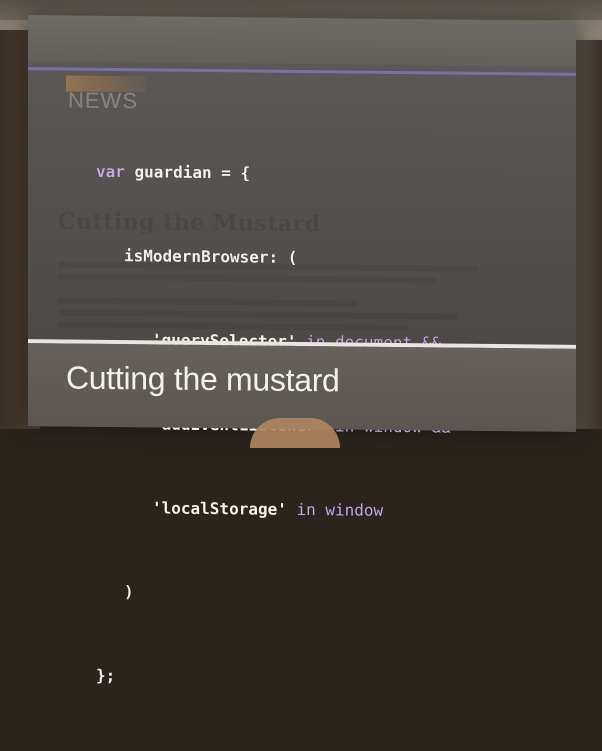 The width and height of the screenshot is (602, 751). I want to click on code-line-2: isModernBrowser: (, so click(273, 258).